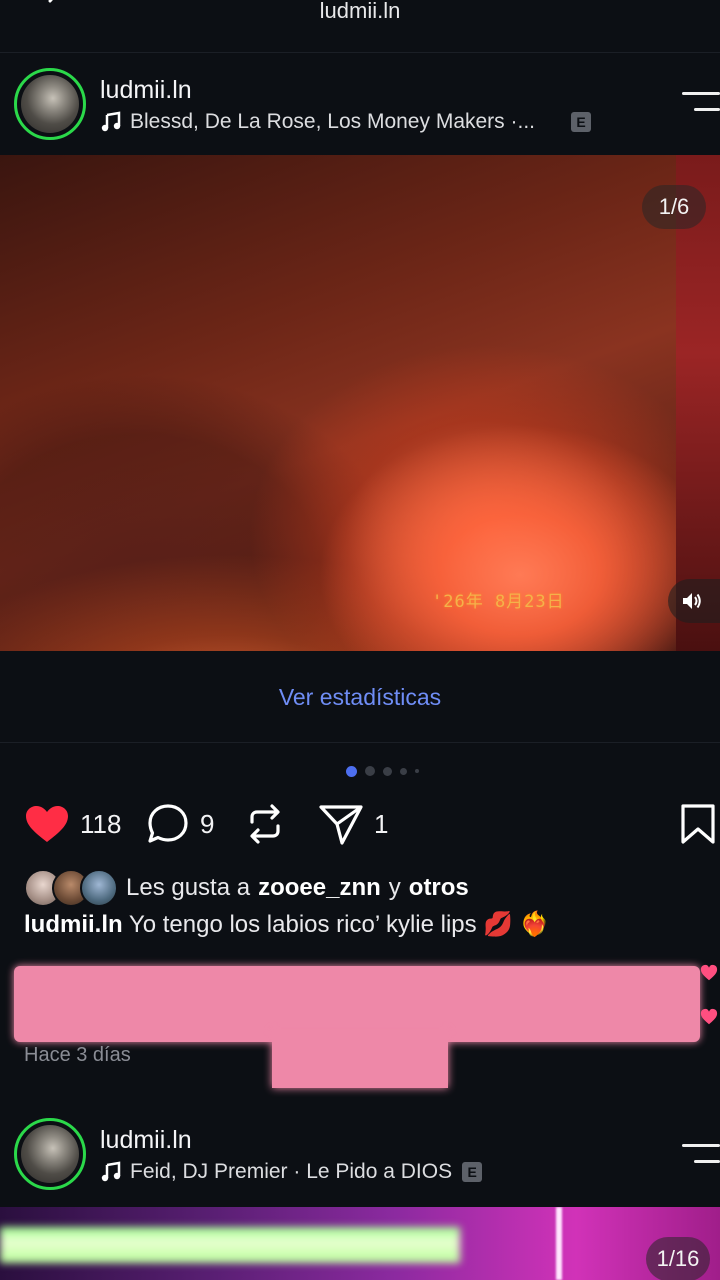 This screenshot has height=1280, width=720. What do you see at coordinates (698, 403) in the screenshot?
I see `next-image-peek` at bounding box center [698, 403].